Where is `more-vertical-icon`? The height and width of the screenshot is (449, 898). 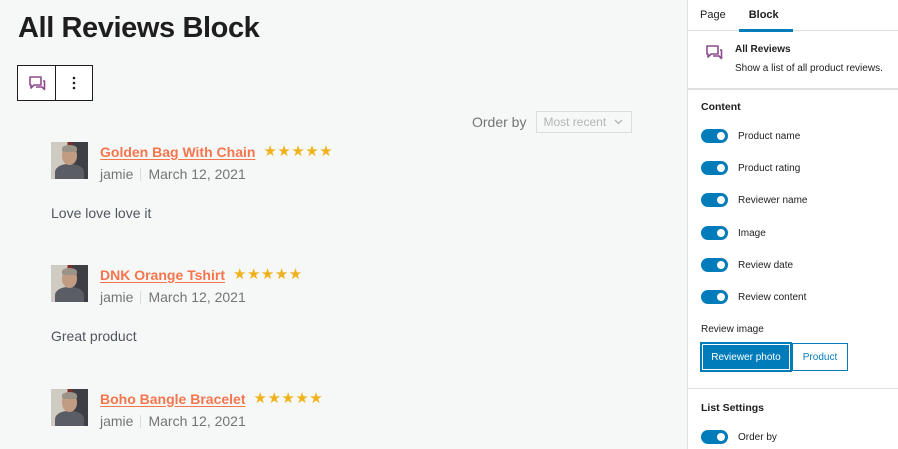 more-vertical-icon is located at coordinates (74, 83).